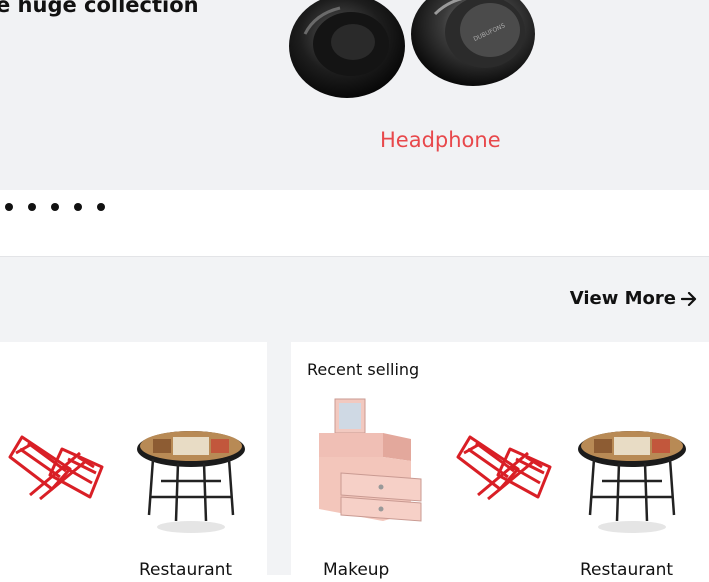 Image resolution: width=709 pixels, height=582 pixels. What do you see at coordinates (370, 460) in the screenshot?
I see `makeup-organizer-icon` at bounding box center [370, 460].